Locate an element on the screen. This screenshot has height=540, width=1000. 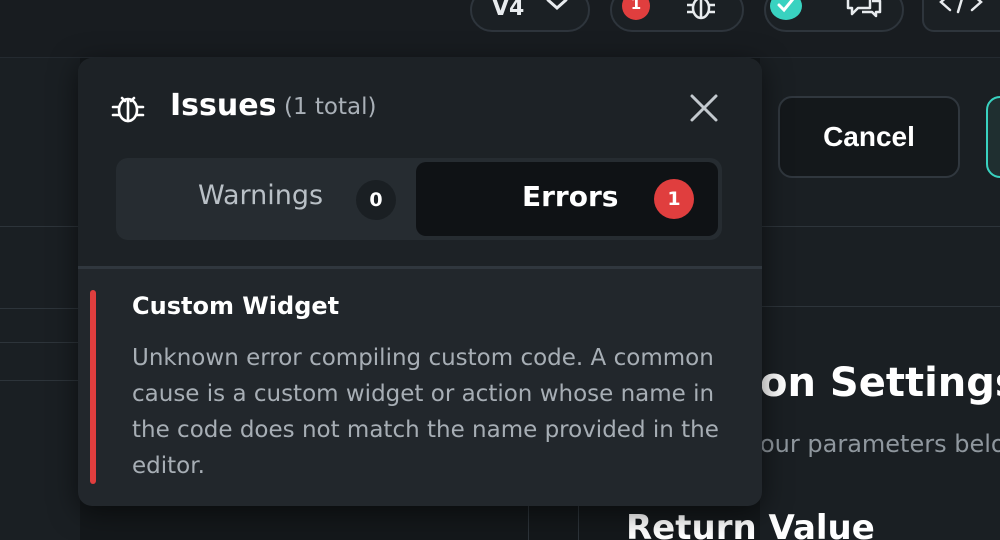
status-button is located at coordinates (834, 16).